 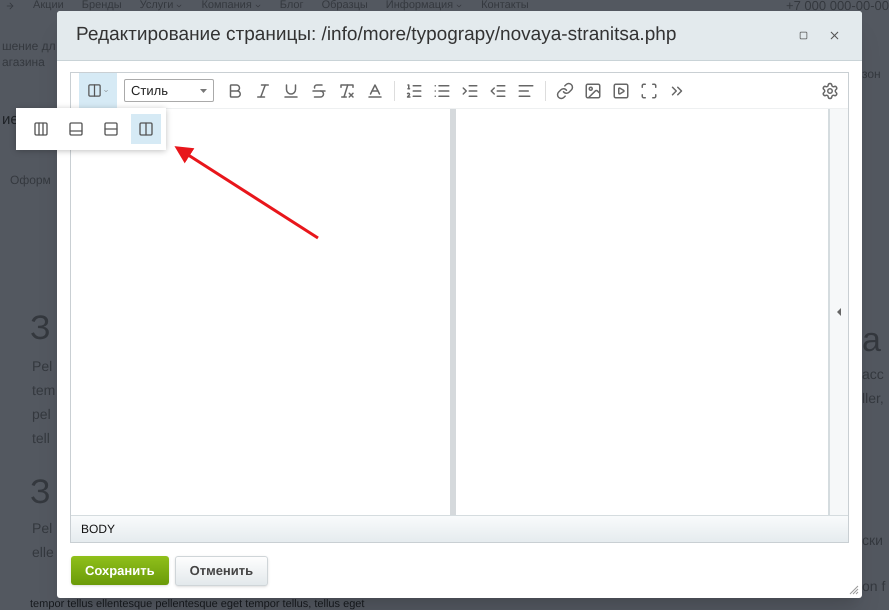 I want to click on strikethrough-icon, so click(x=319, y=91).